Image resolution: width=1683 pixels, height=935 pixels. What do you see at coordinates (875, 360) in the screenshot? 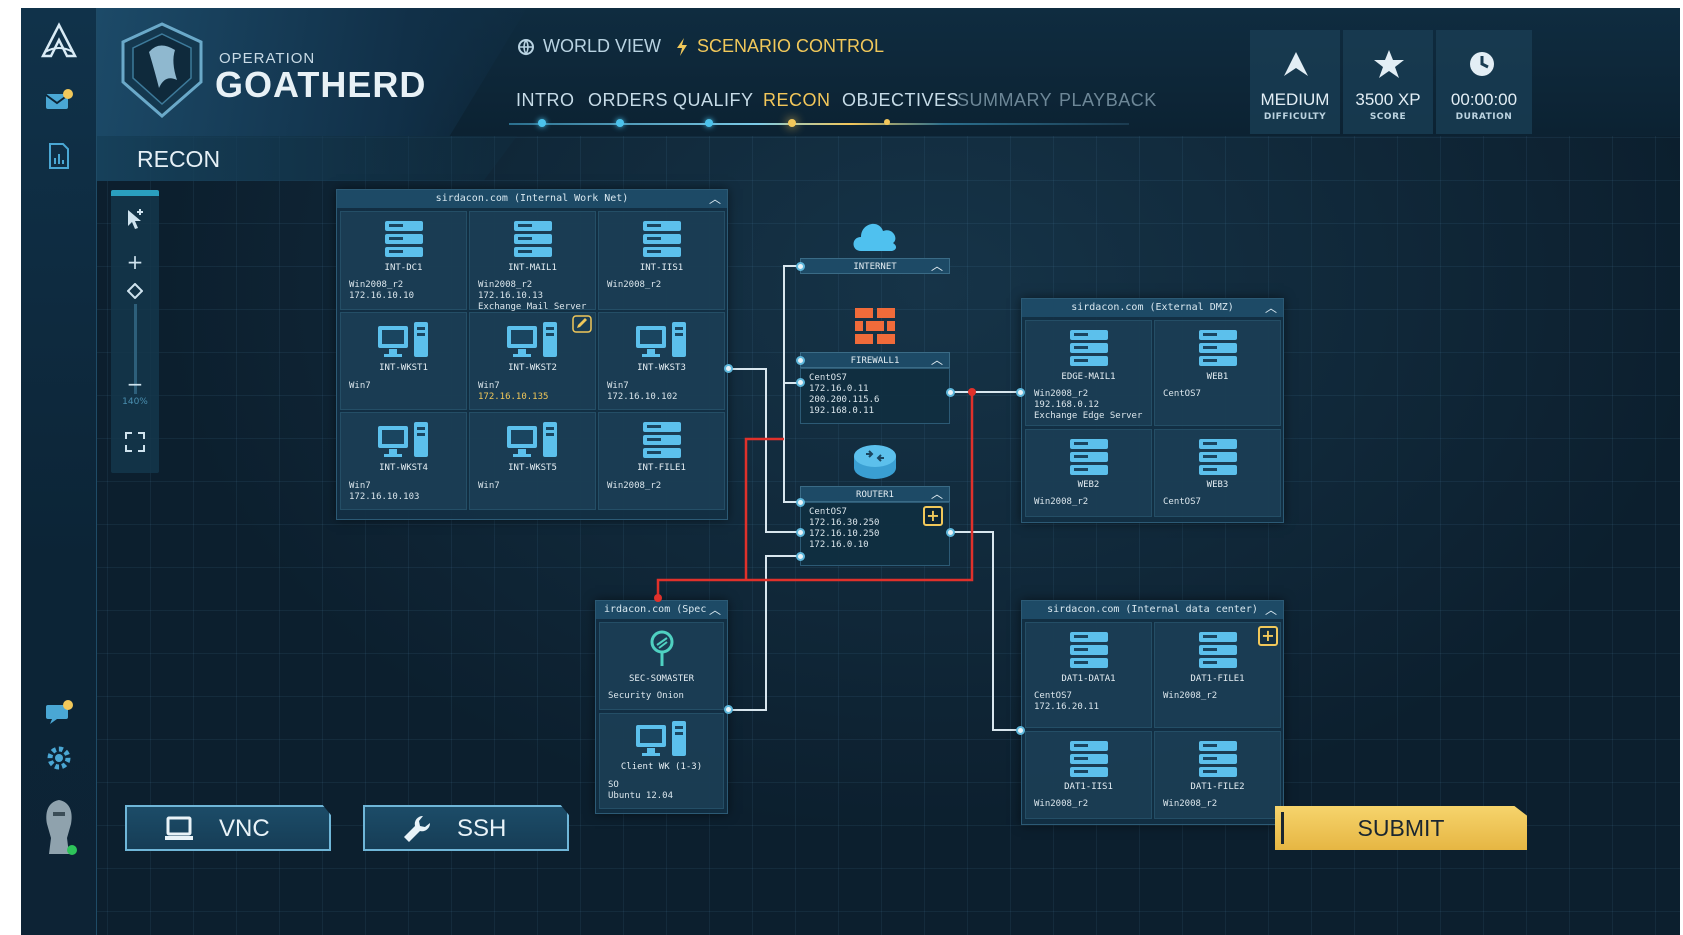
I see `node-firewall1: FIREWALL1 ︿` at bounding box center [875, 360].